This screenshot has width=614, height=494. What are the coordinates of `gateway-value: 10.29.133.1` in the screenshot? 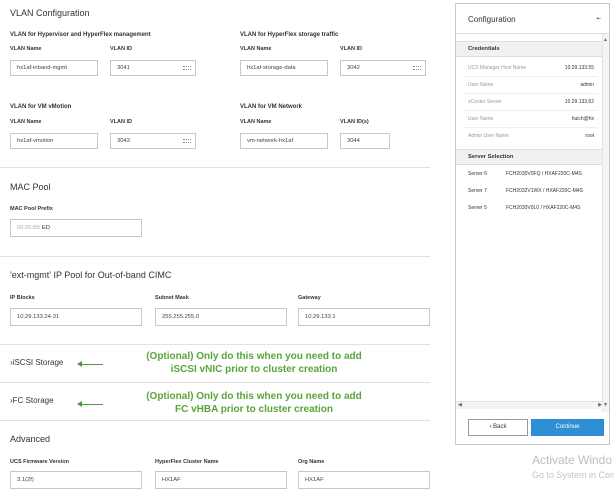 It's located at (320, 317).